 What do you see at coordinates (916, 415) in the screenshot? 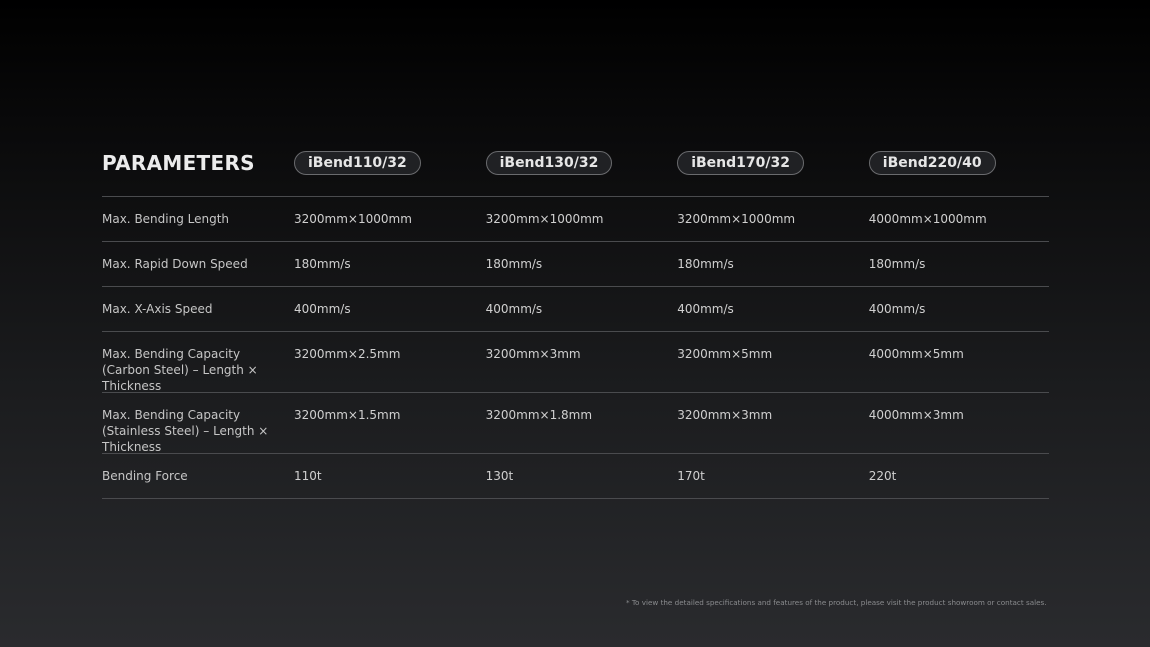
I see `table-cell: 4000mm×3mm` at bounding box center [916, 415].